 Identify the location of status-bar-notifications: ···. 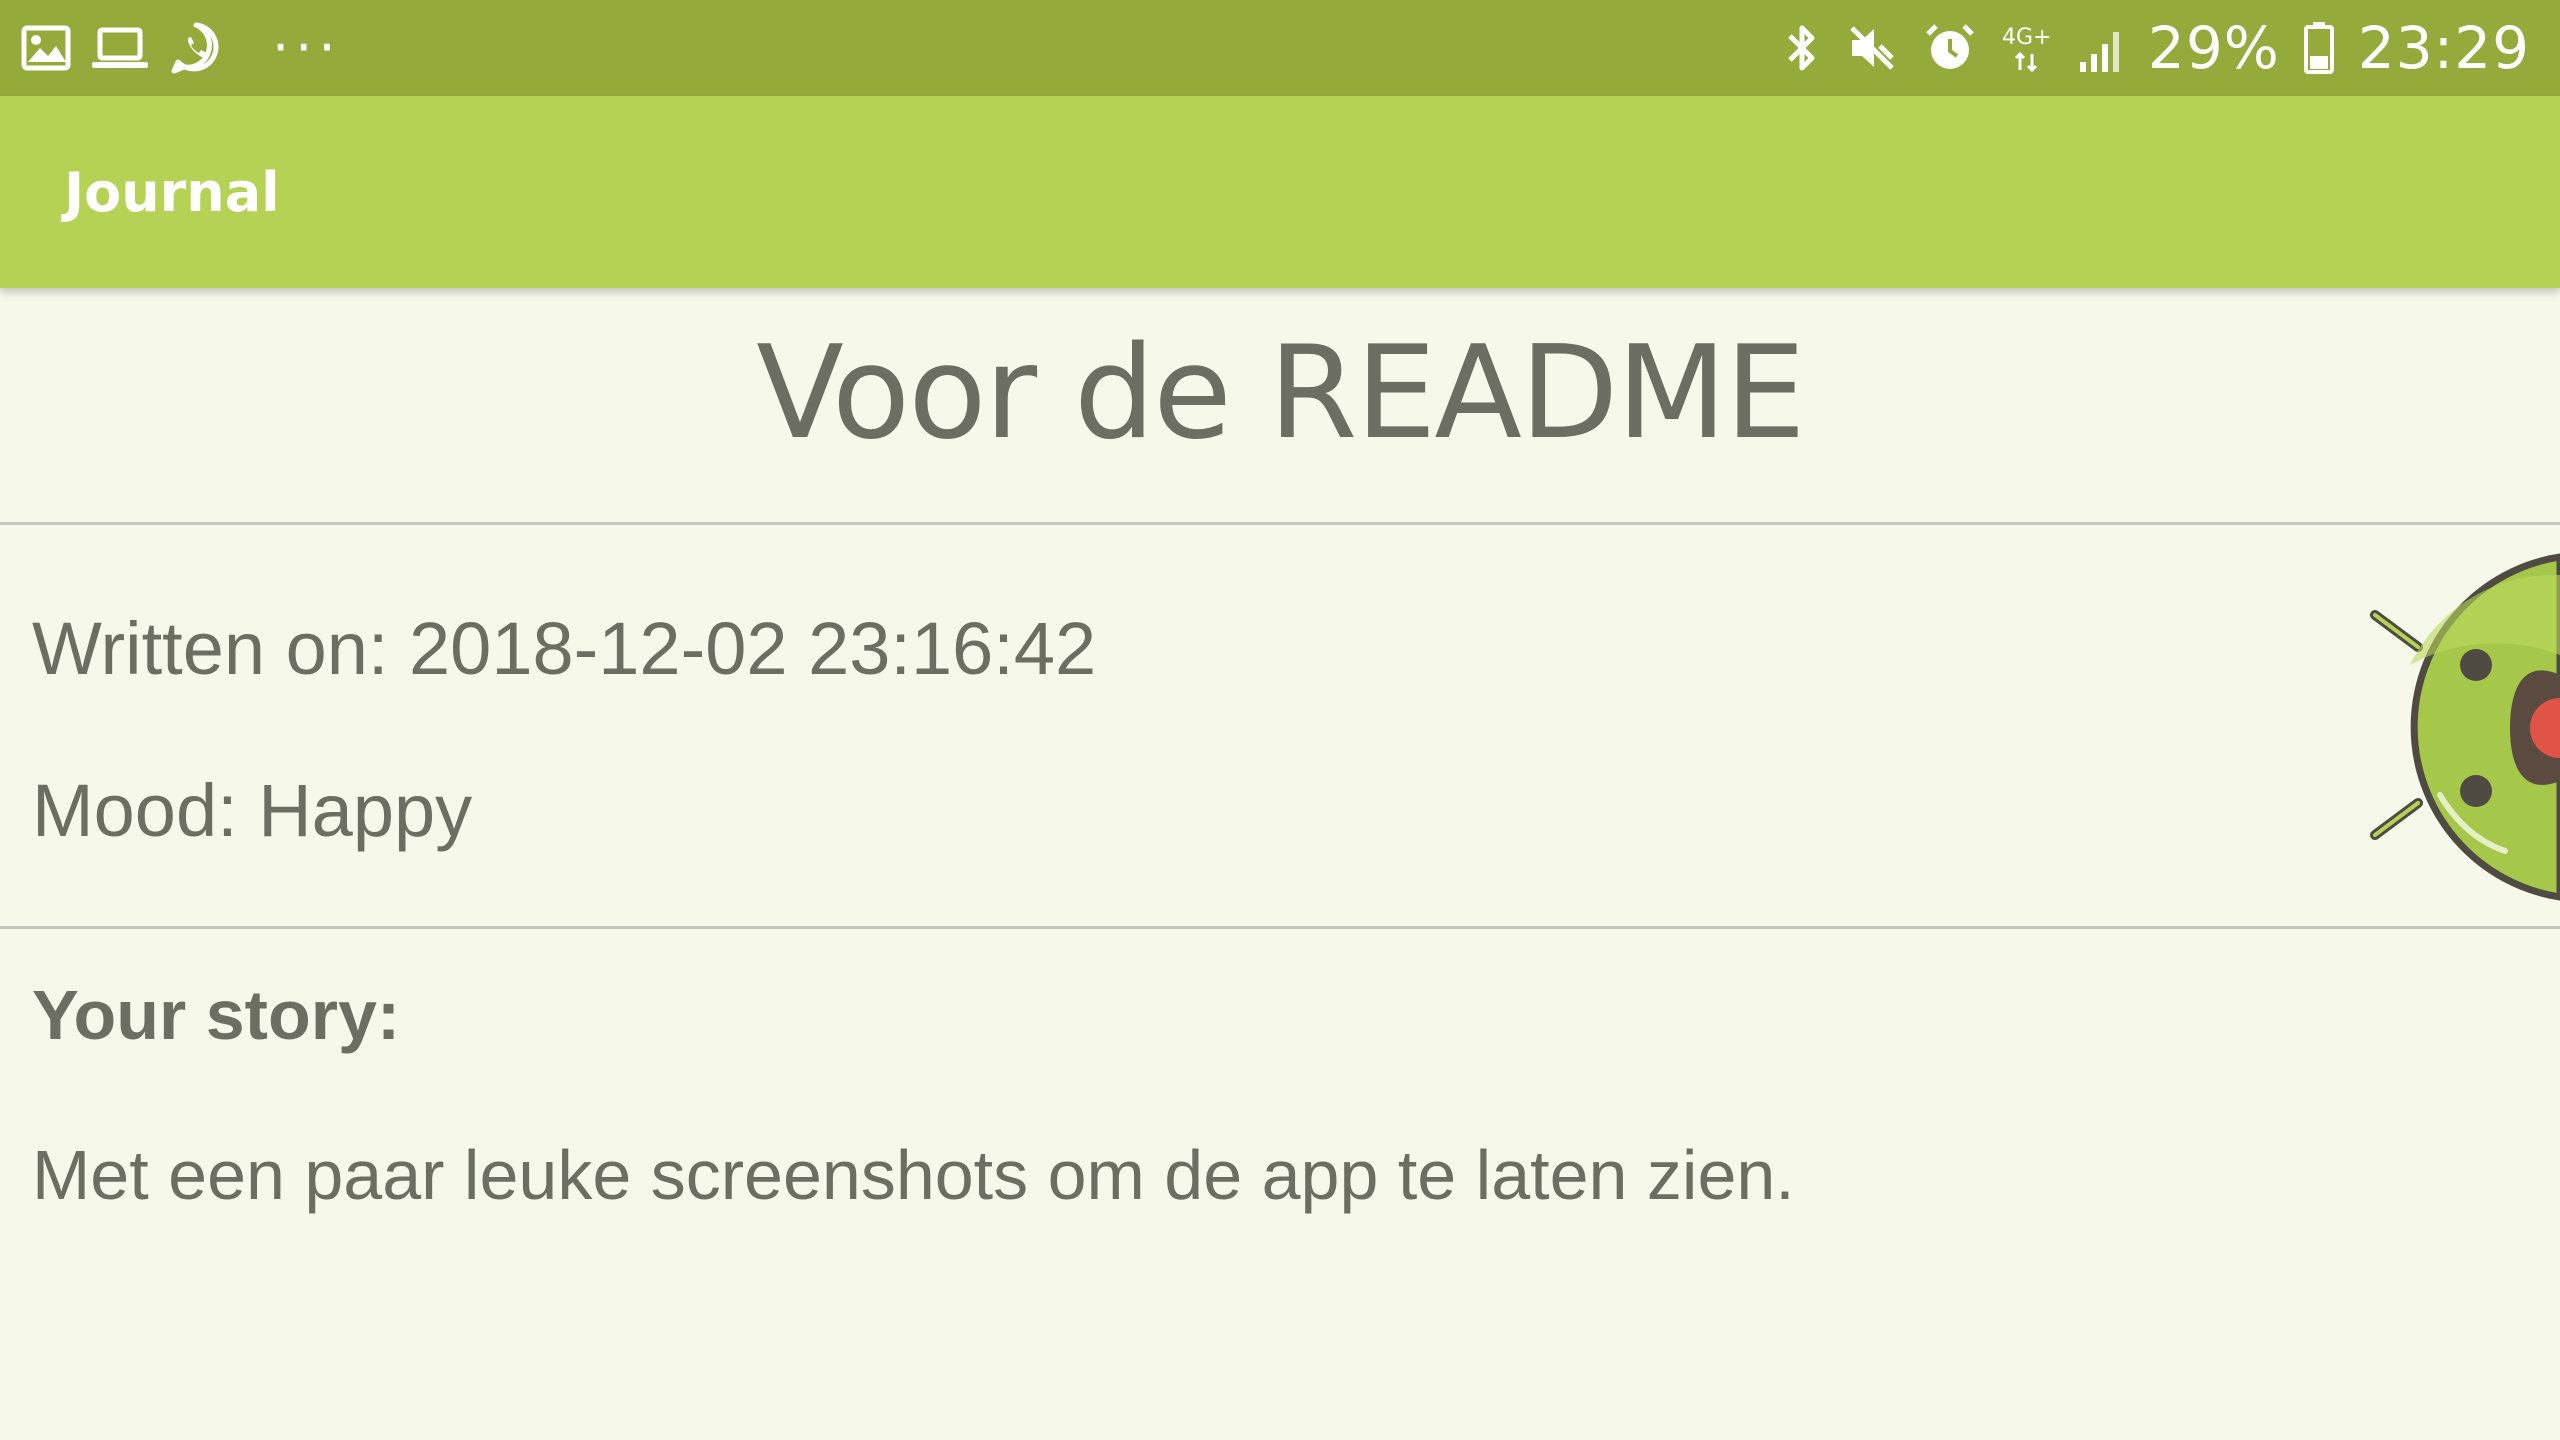
(171, 48).